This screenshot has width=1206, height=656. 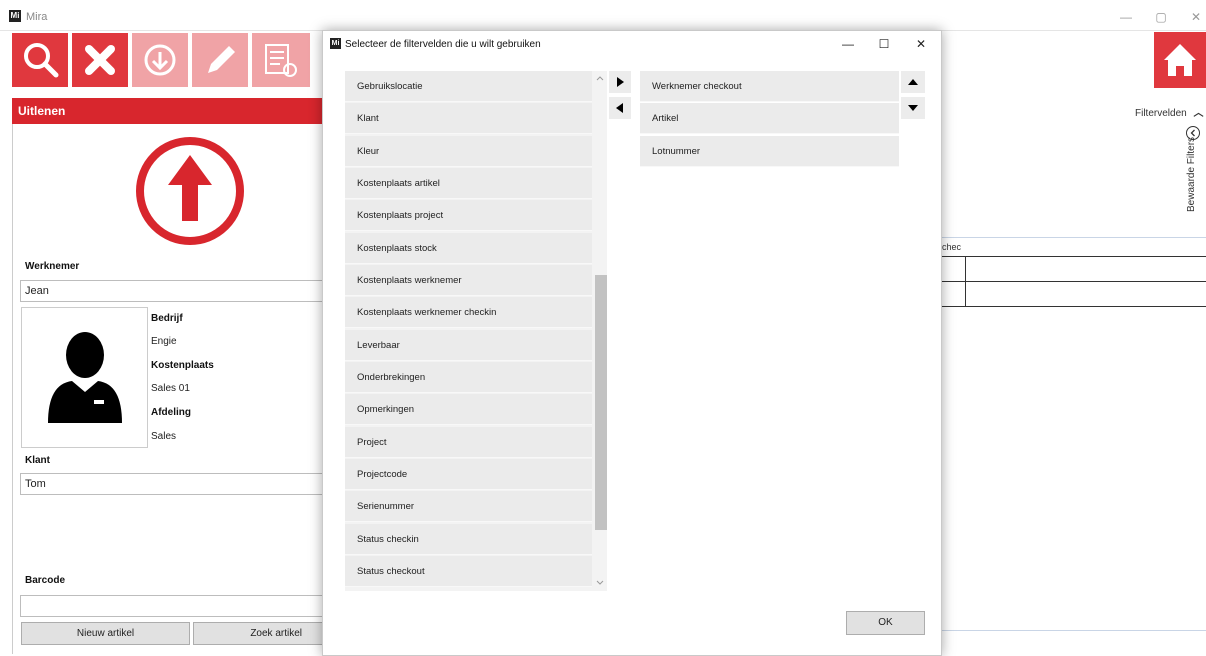 I want to click on list-item: Onderbrekingen, so click(x=468, y=377).